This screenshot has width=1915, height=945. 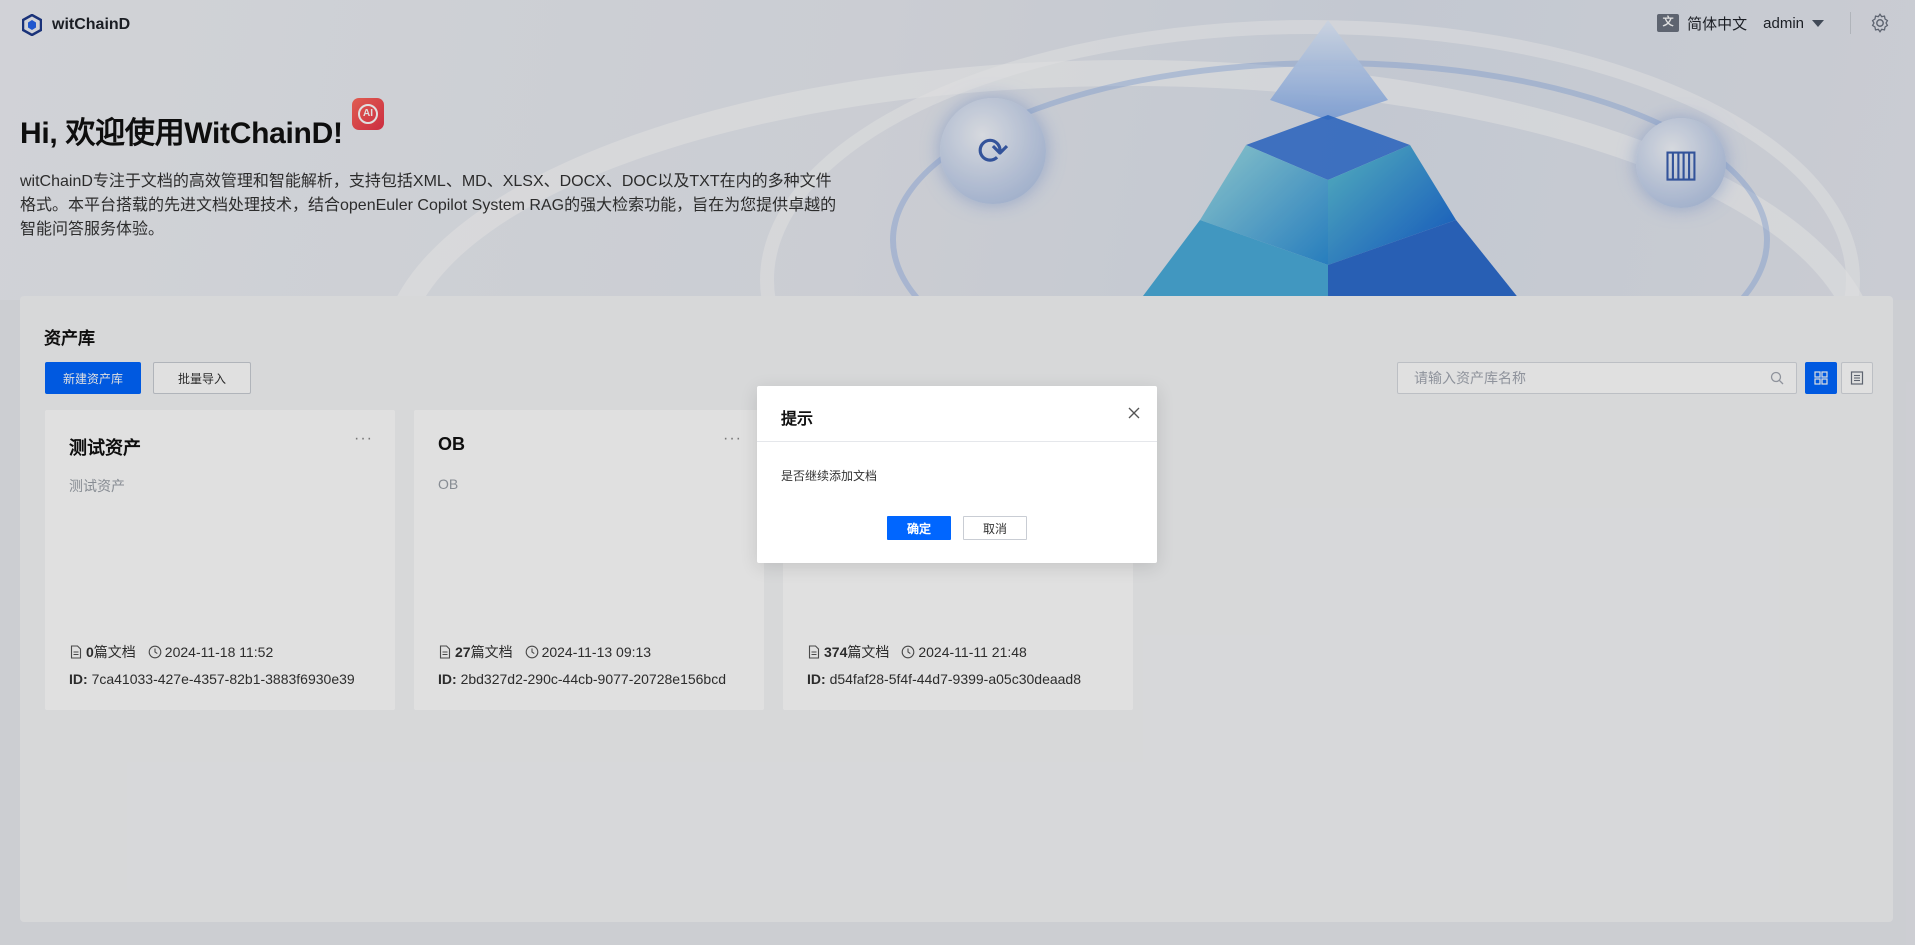 I want to click on dialog-message: 是否继续添加文档, so click(x=829, y=476).